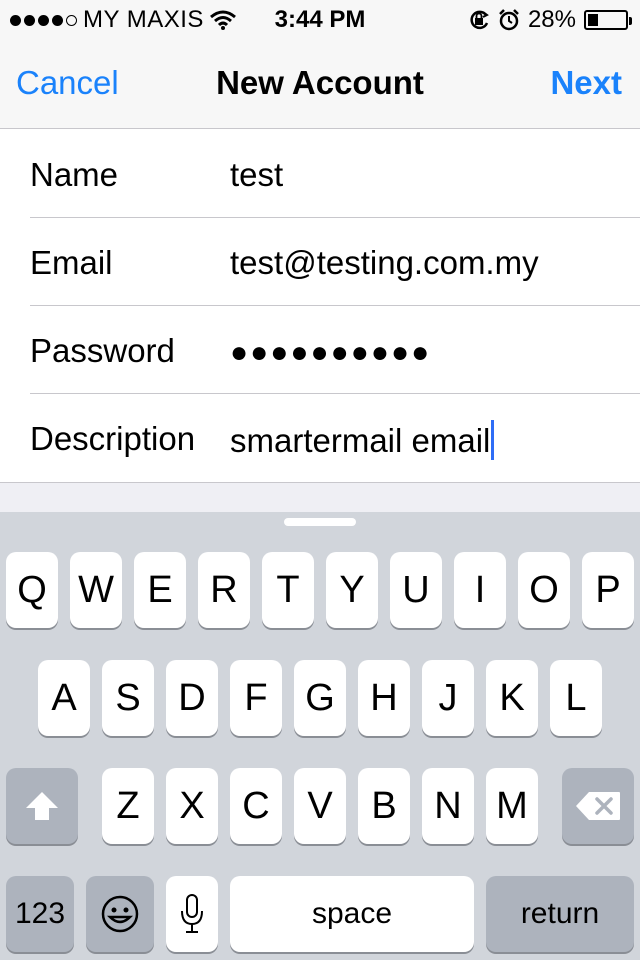 This screenshot has height=960, width=640. I want to click on key-s: S, so click(128, 698).